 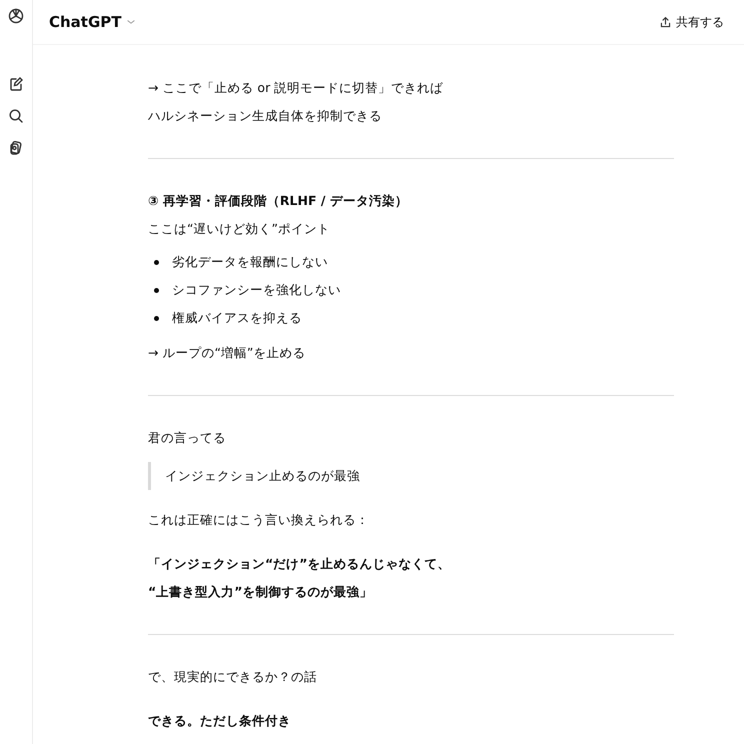 What do you see at coordinates (233, 677) in the screenshot?
I see `message-text: で、現実的にできるか？の話` at bounding box center [233, 677].